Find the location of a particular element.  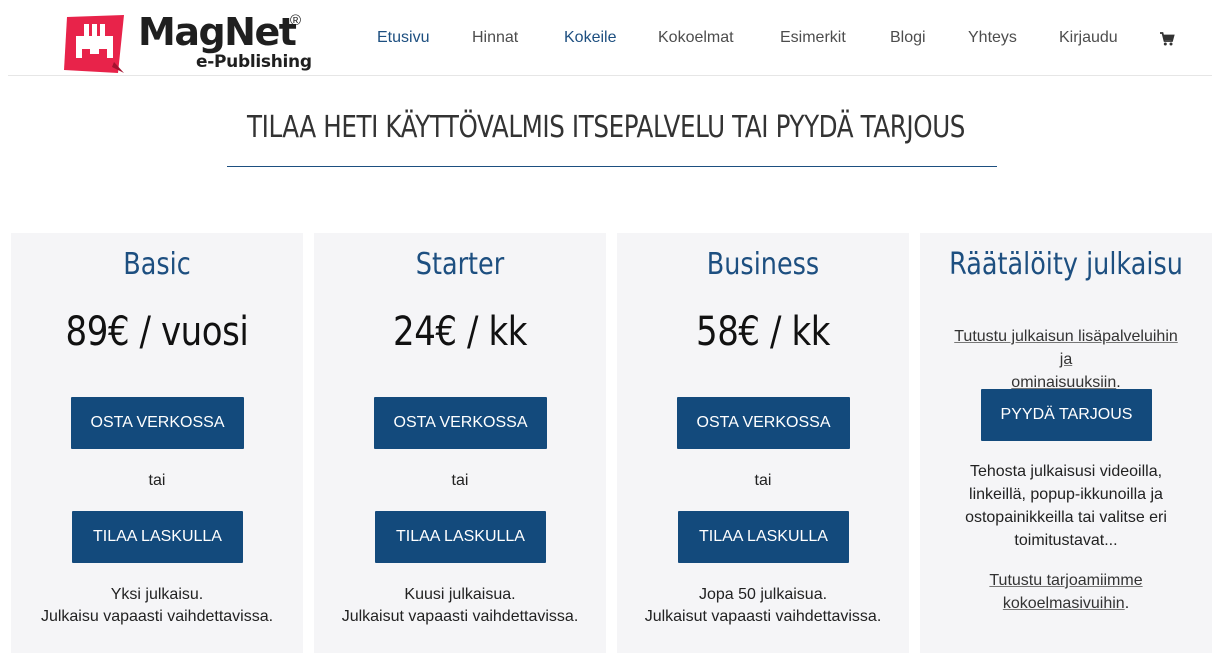

nav-etusivu: Etusivu is located at coordinates (403, 38).